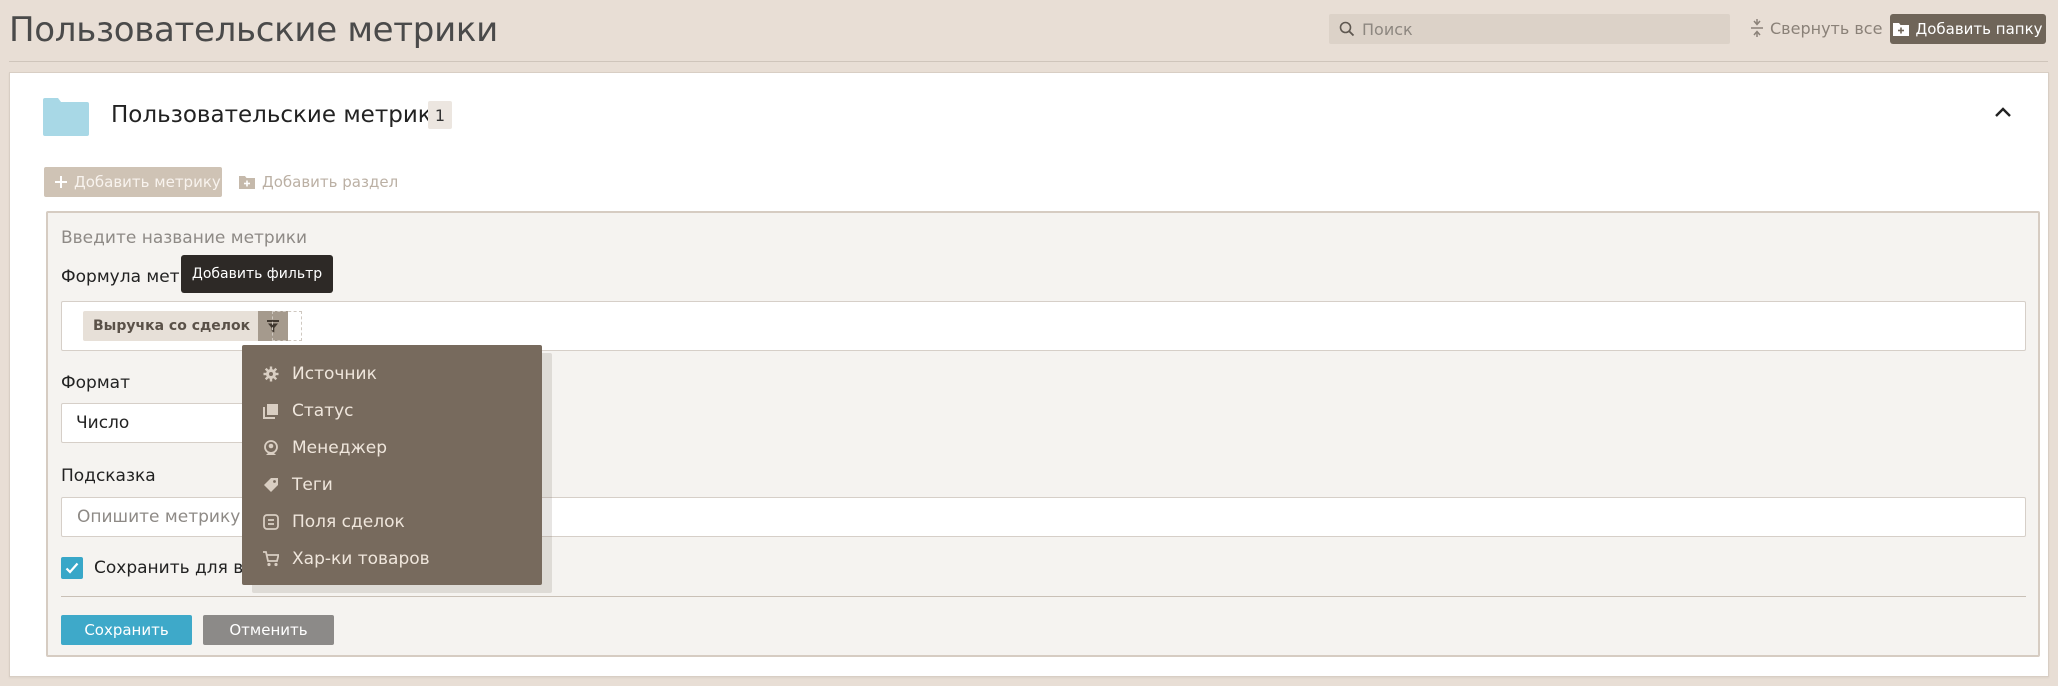  I want to click on checkmark-icon, so click(72, 568).